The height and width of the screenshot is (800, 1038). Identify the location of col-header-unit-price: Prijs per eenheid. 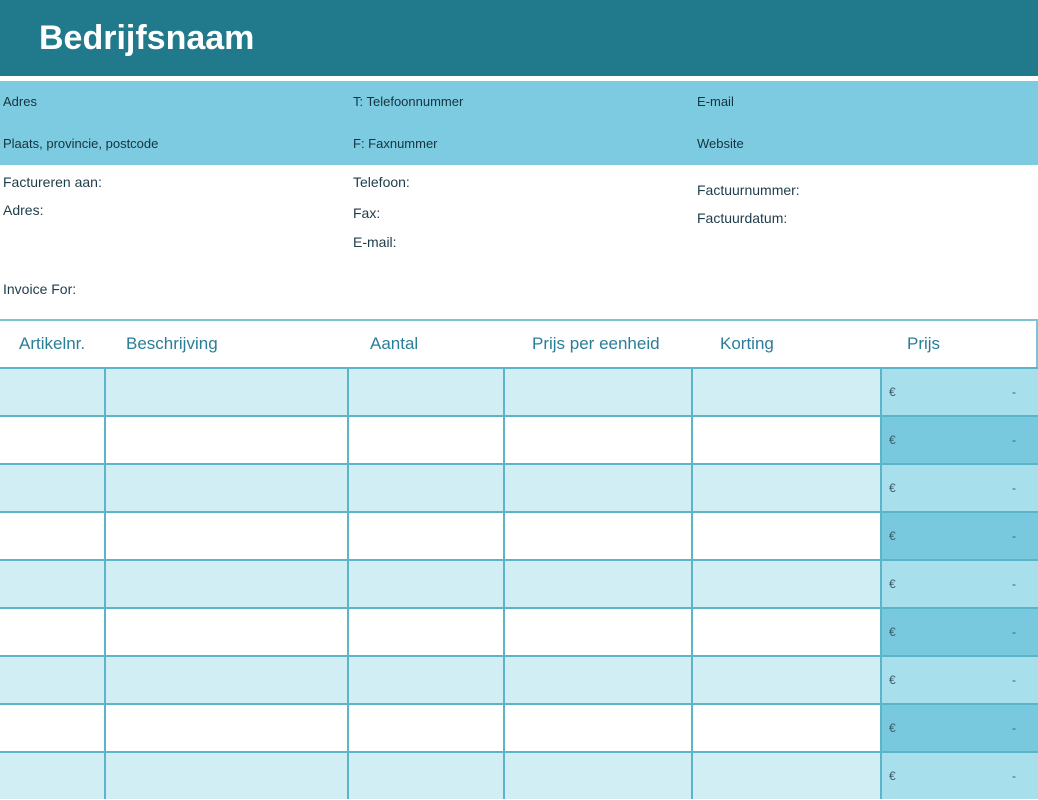
(596, 344).